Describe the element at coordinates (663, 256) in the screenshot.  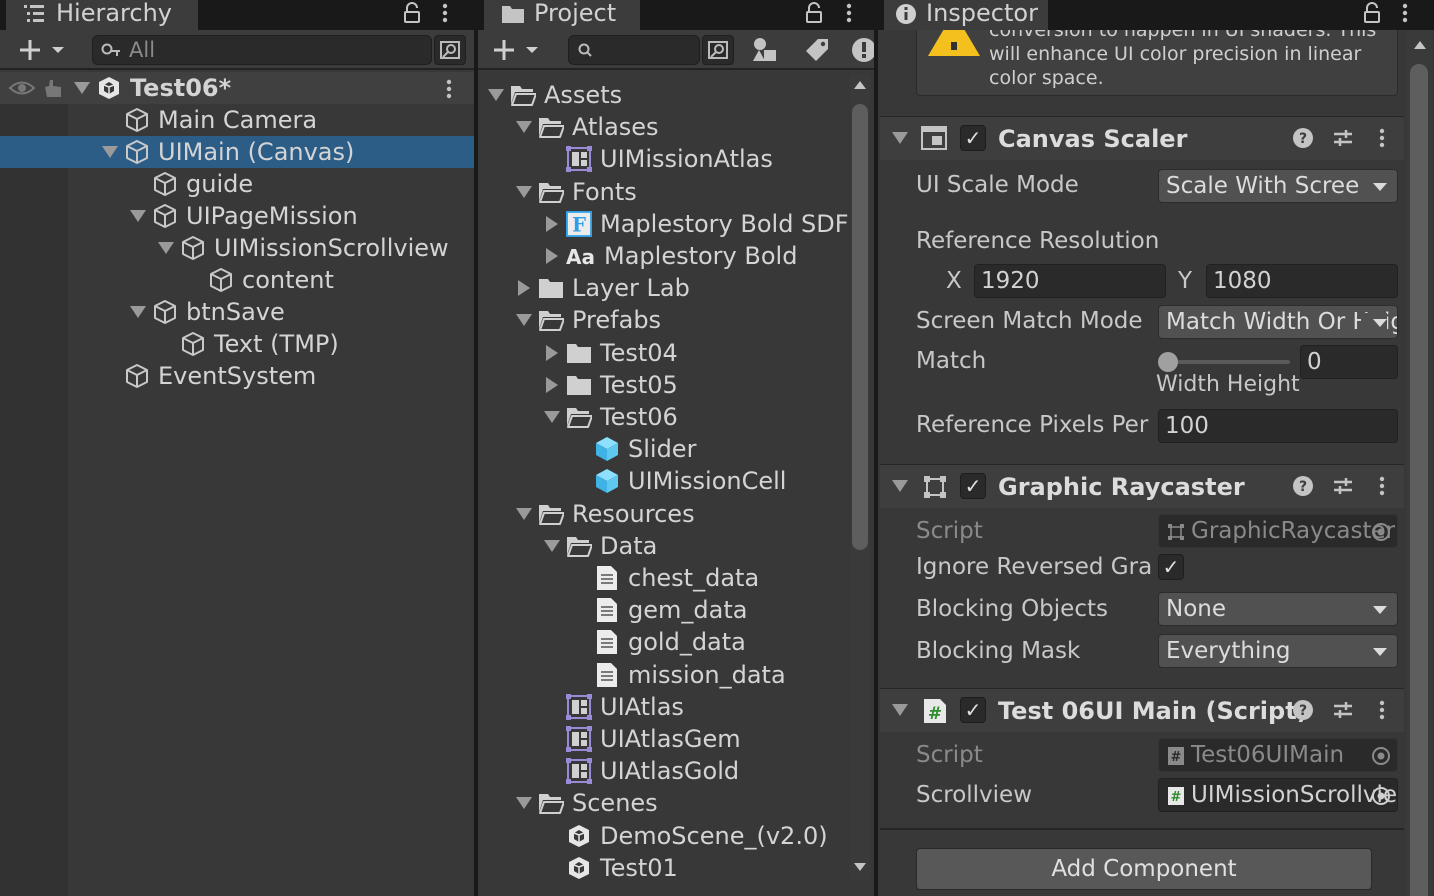
I see `project-item-maplestory-bold: Aa Maplestory Bold` at that location.